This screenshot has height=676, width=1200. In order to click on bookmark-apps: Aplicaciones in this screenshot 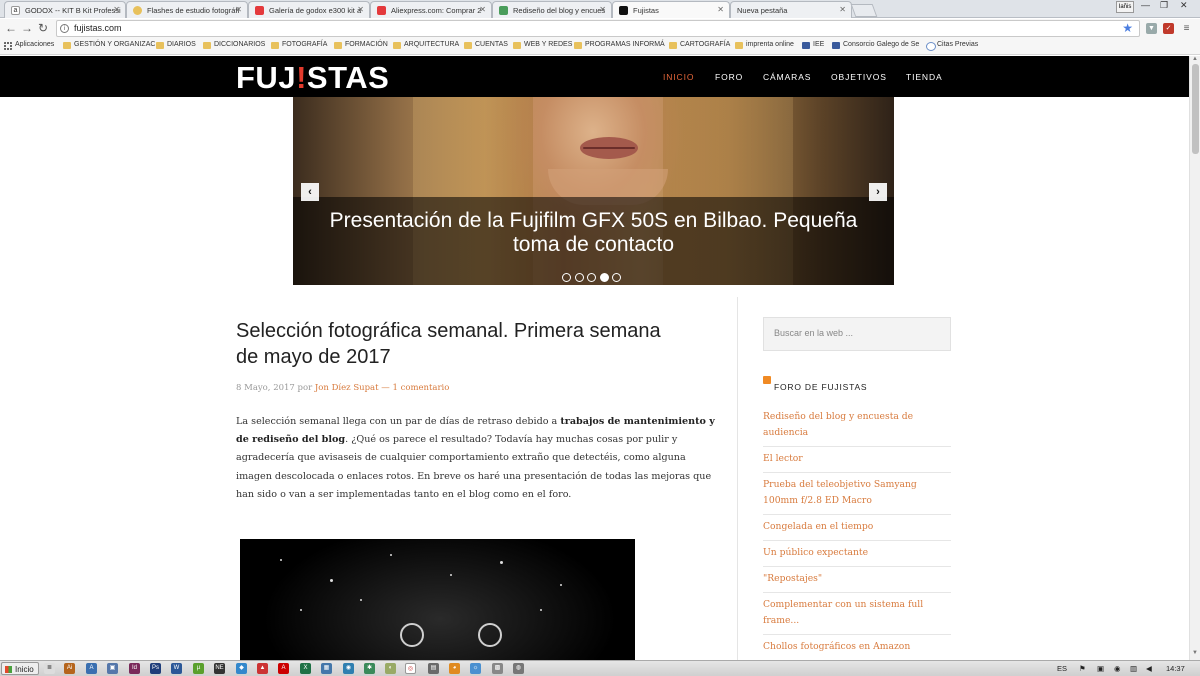, I will do `click(29, 45)`.